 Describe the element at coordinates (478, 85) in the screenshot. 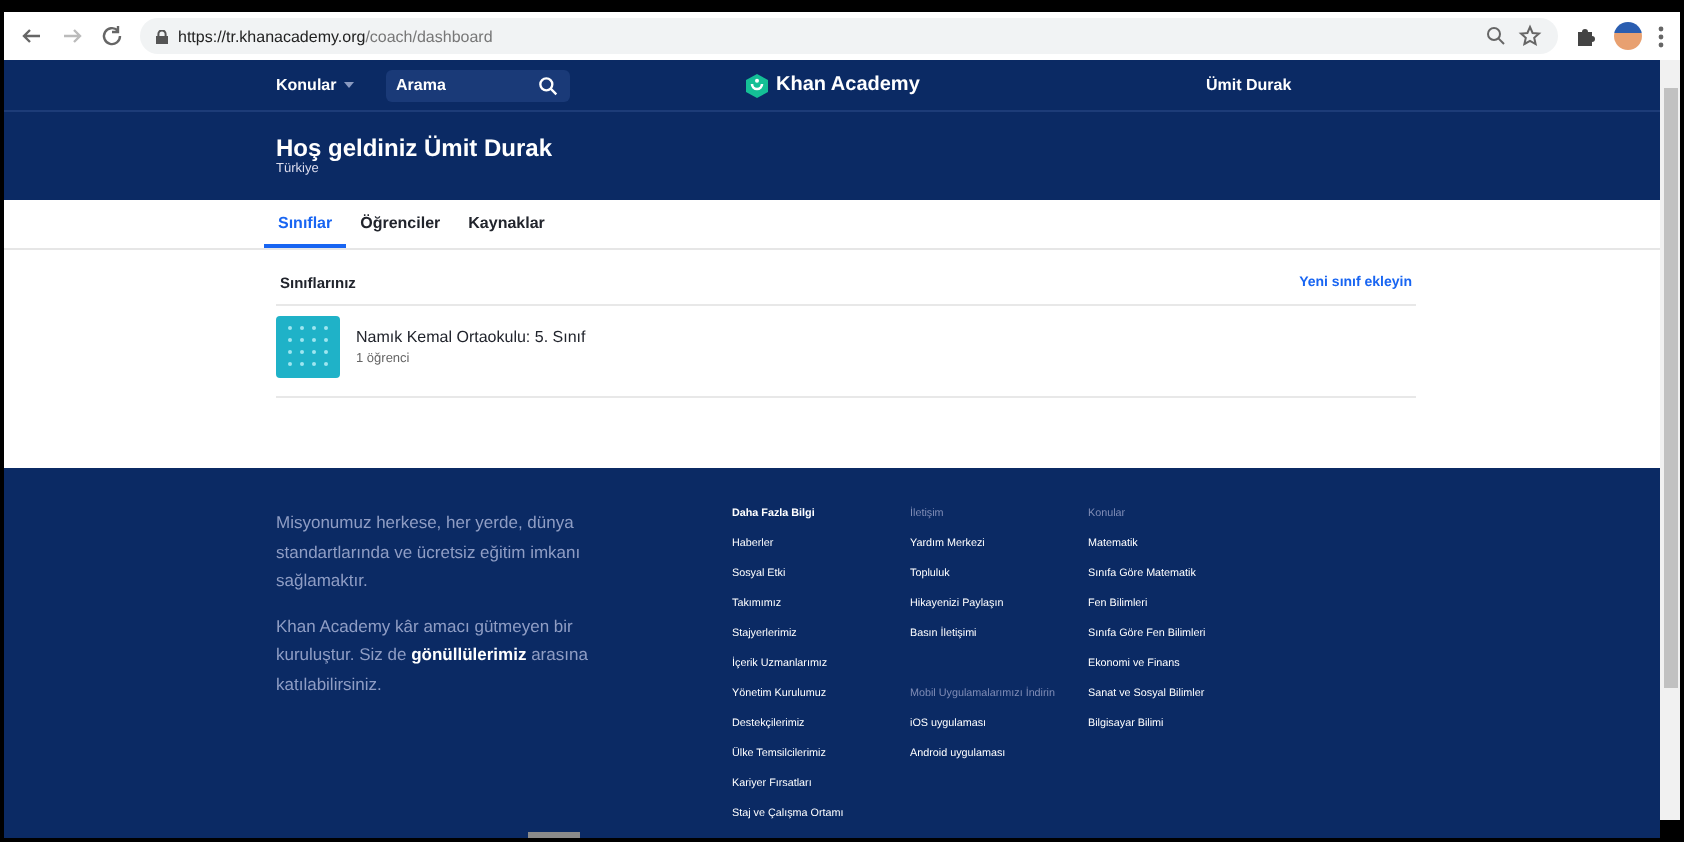

I see `search-field: Arama` at that location.